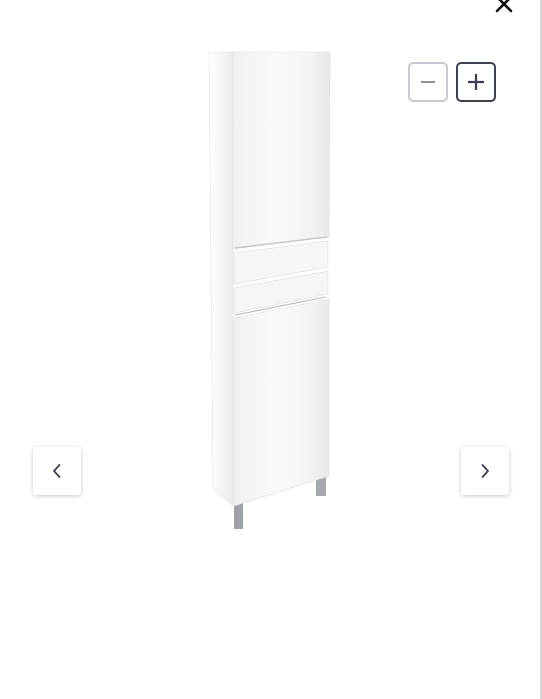 Image resolution: width=542 pixels, height=699 pixels. I want to click on previous-image-button, so click(57, 471).